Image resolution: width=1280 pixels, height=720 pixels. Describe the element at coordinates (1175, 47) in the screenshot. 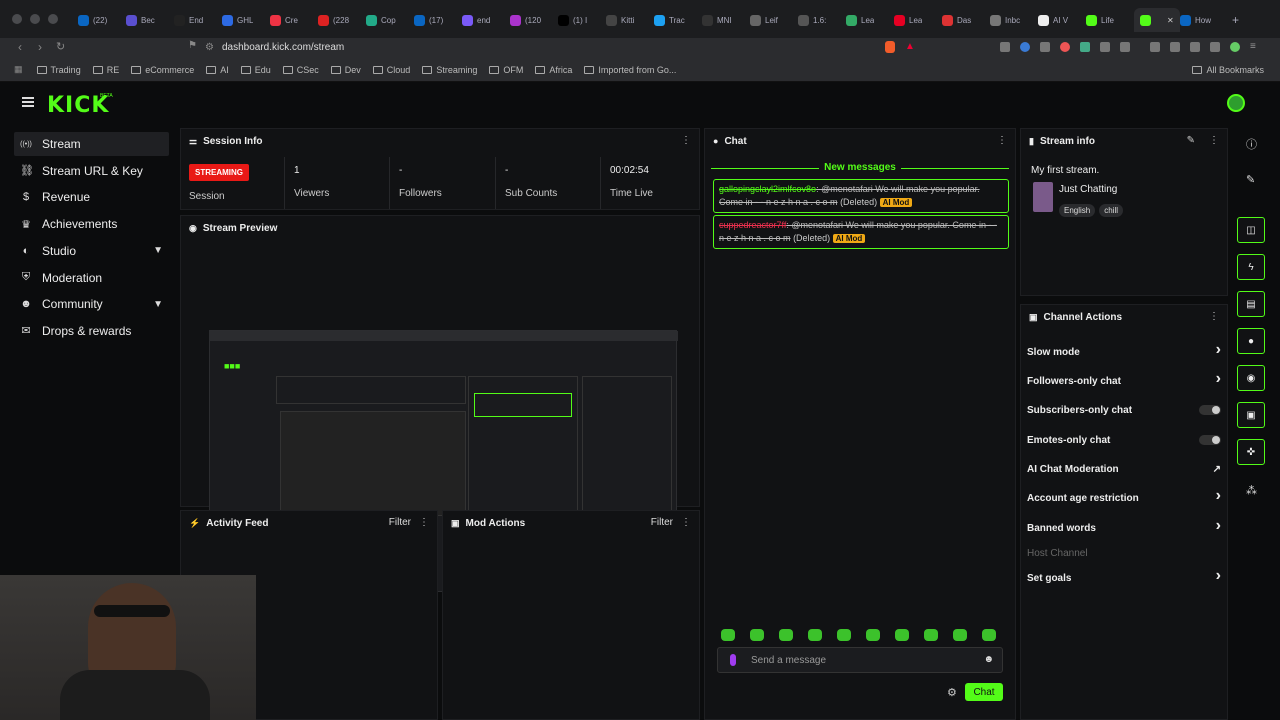

I see `sidebar-toggle-icon` at that location.